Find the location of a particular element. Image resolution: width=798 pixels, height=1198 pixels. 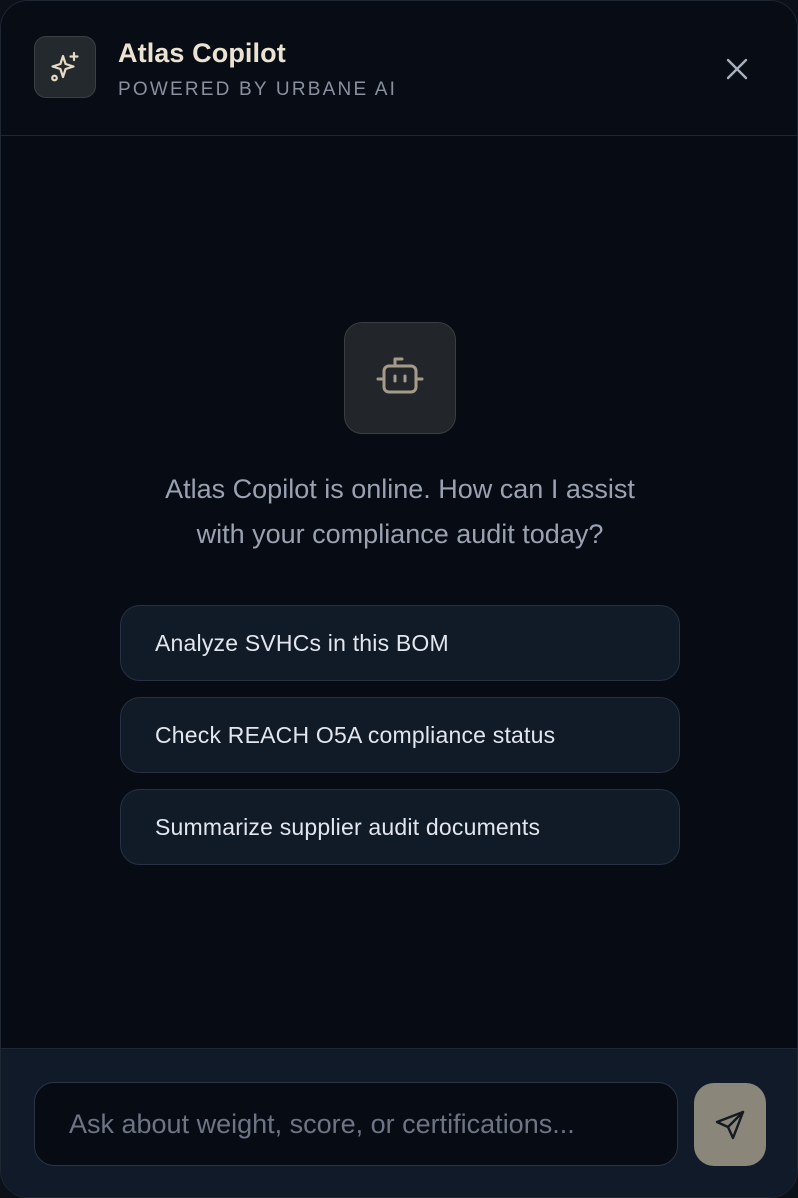

panel-subtitle: POWERED BY URBANE AI is located at coordinates (258, 89).